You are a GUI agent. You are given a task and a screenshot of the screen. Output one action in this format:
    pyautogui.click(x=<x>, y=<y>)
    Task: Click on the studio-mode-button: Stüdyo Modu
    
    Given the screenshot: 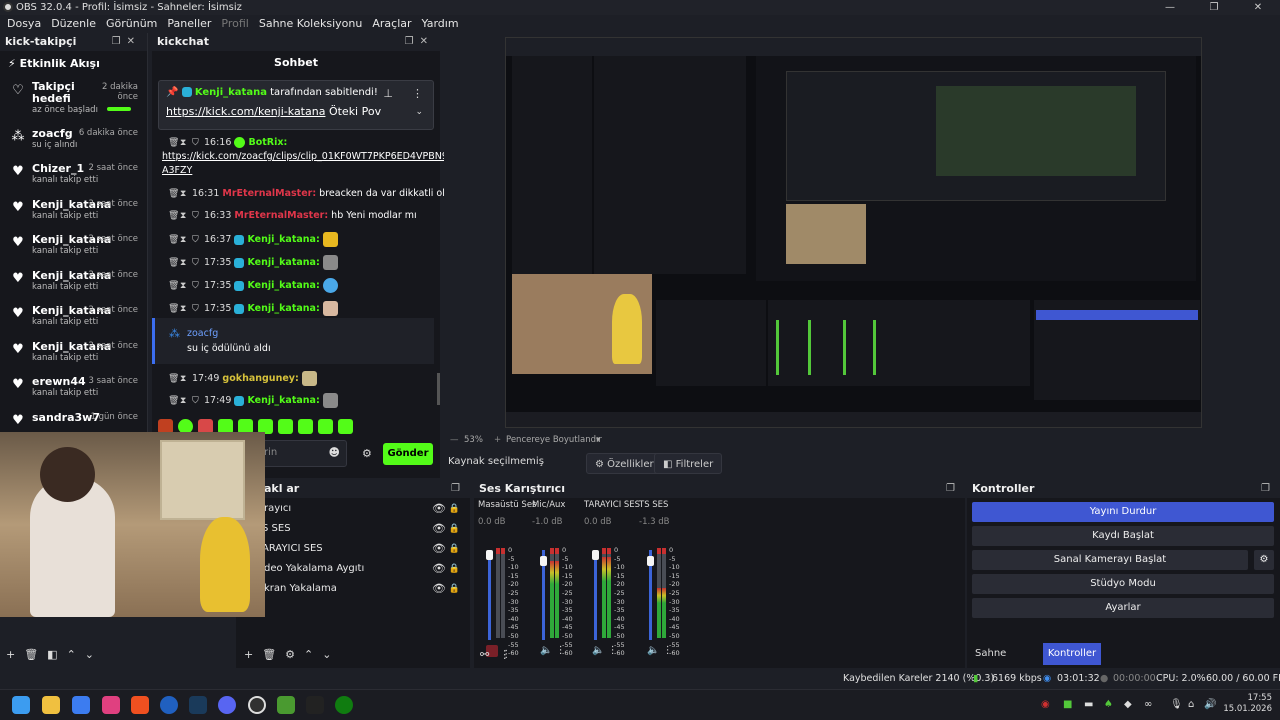 What is the action you would take?
    pyautogui.click(x=1123, y=584)
    